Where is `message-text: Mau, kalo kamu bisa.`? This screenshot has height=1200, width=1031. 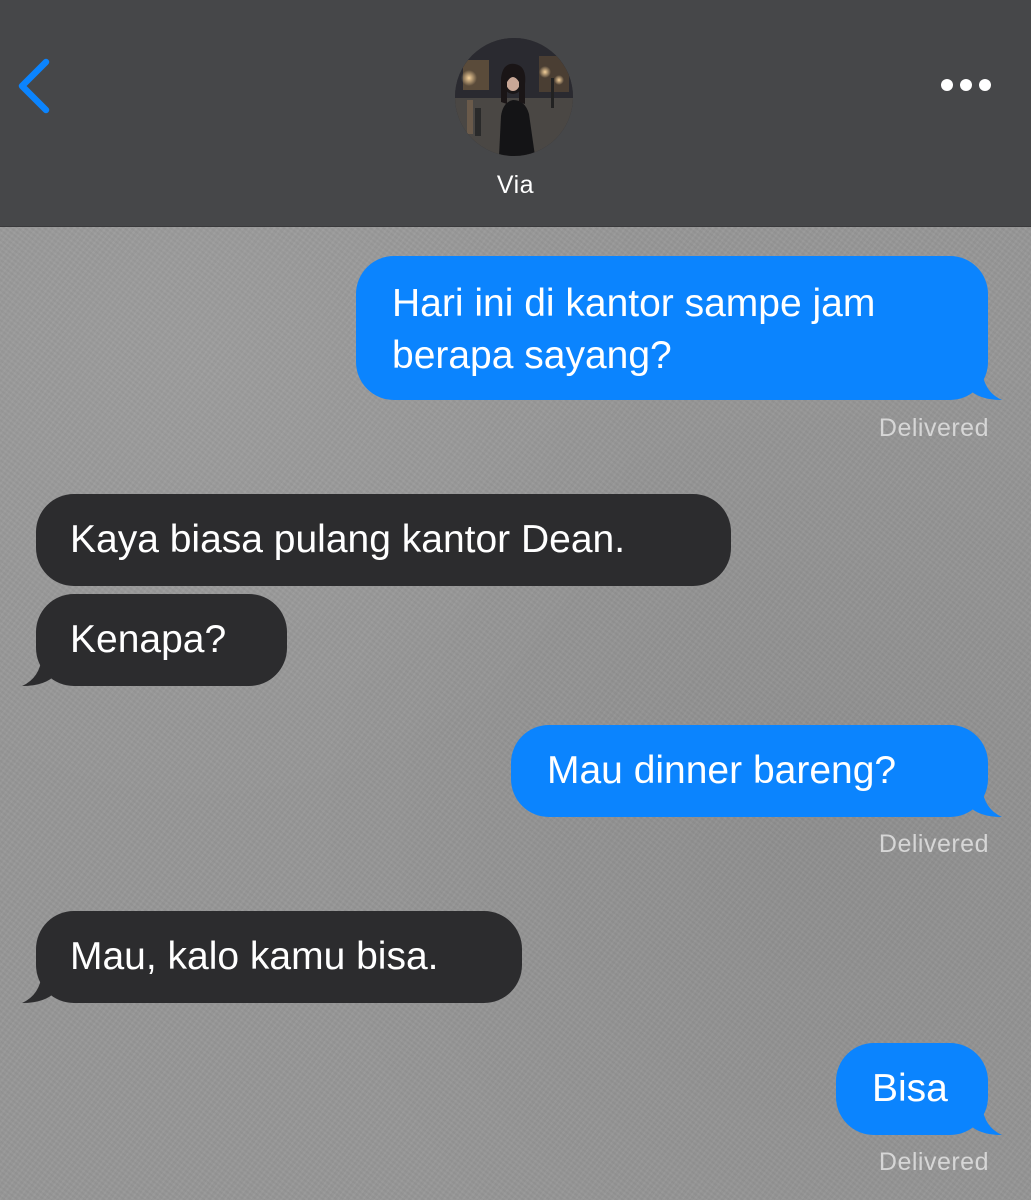 message-text: Mau, kalo kamu bisa. is located at coordinates (254, 956).